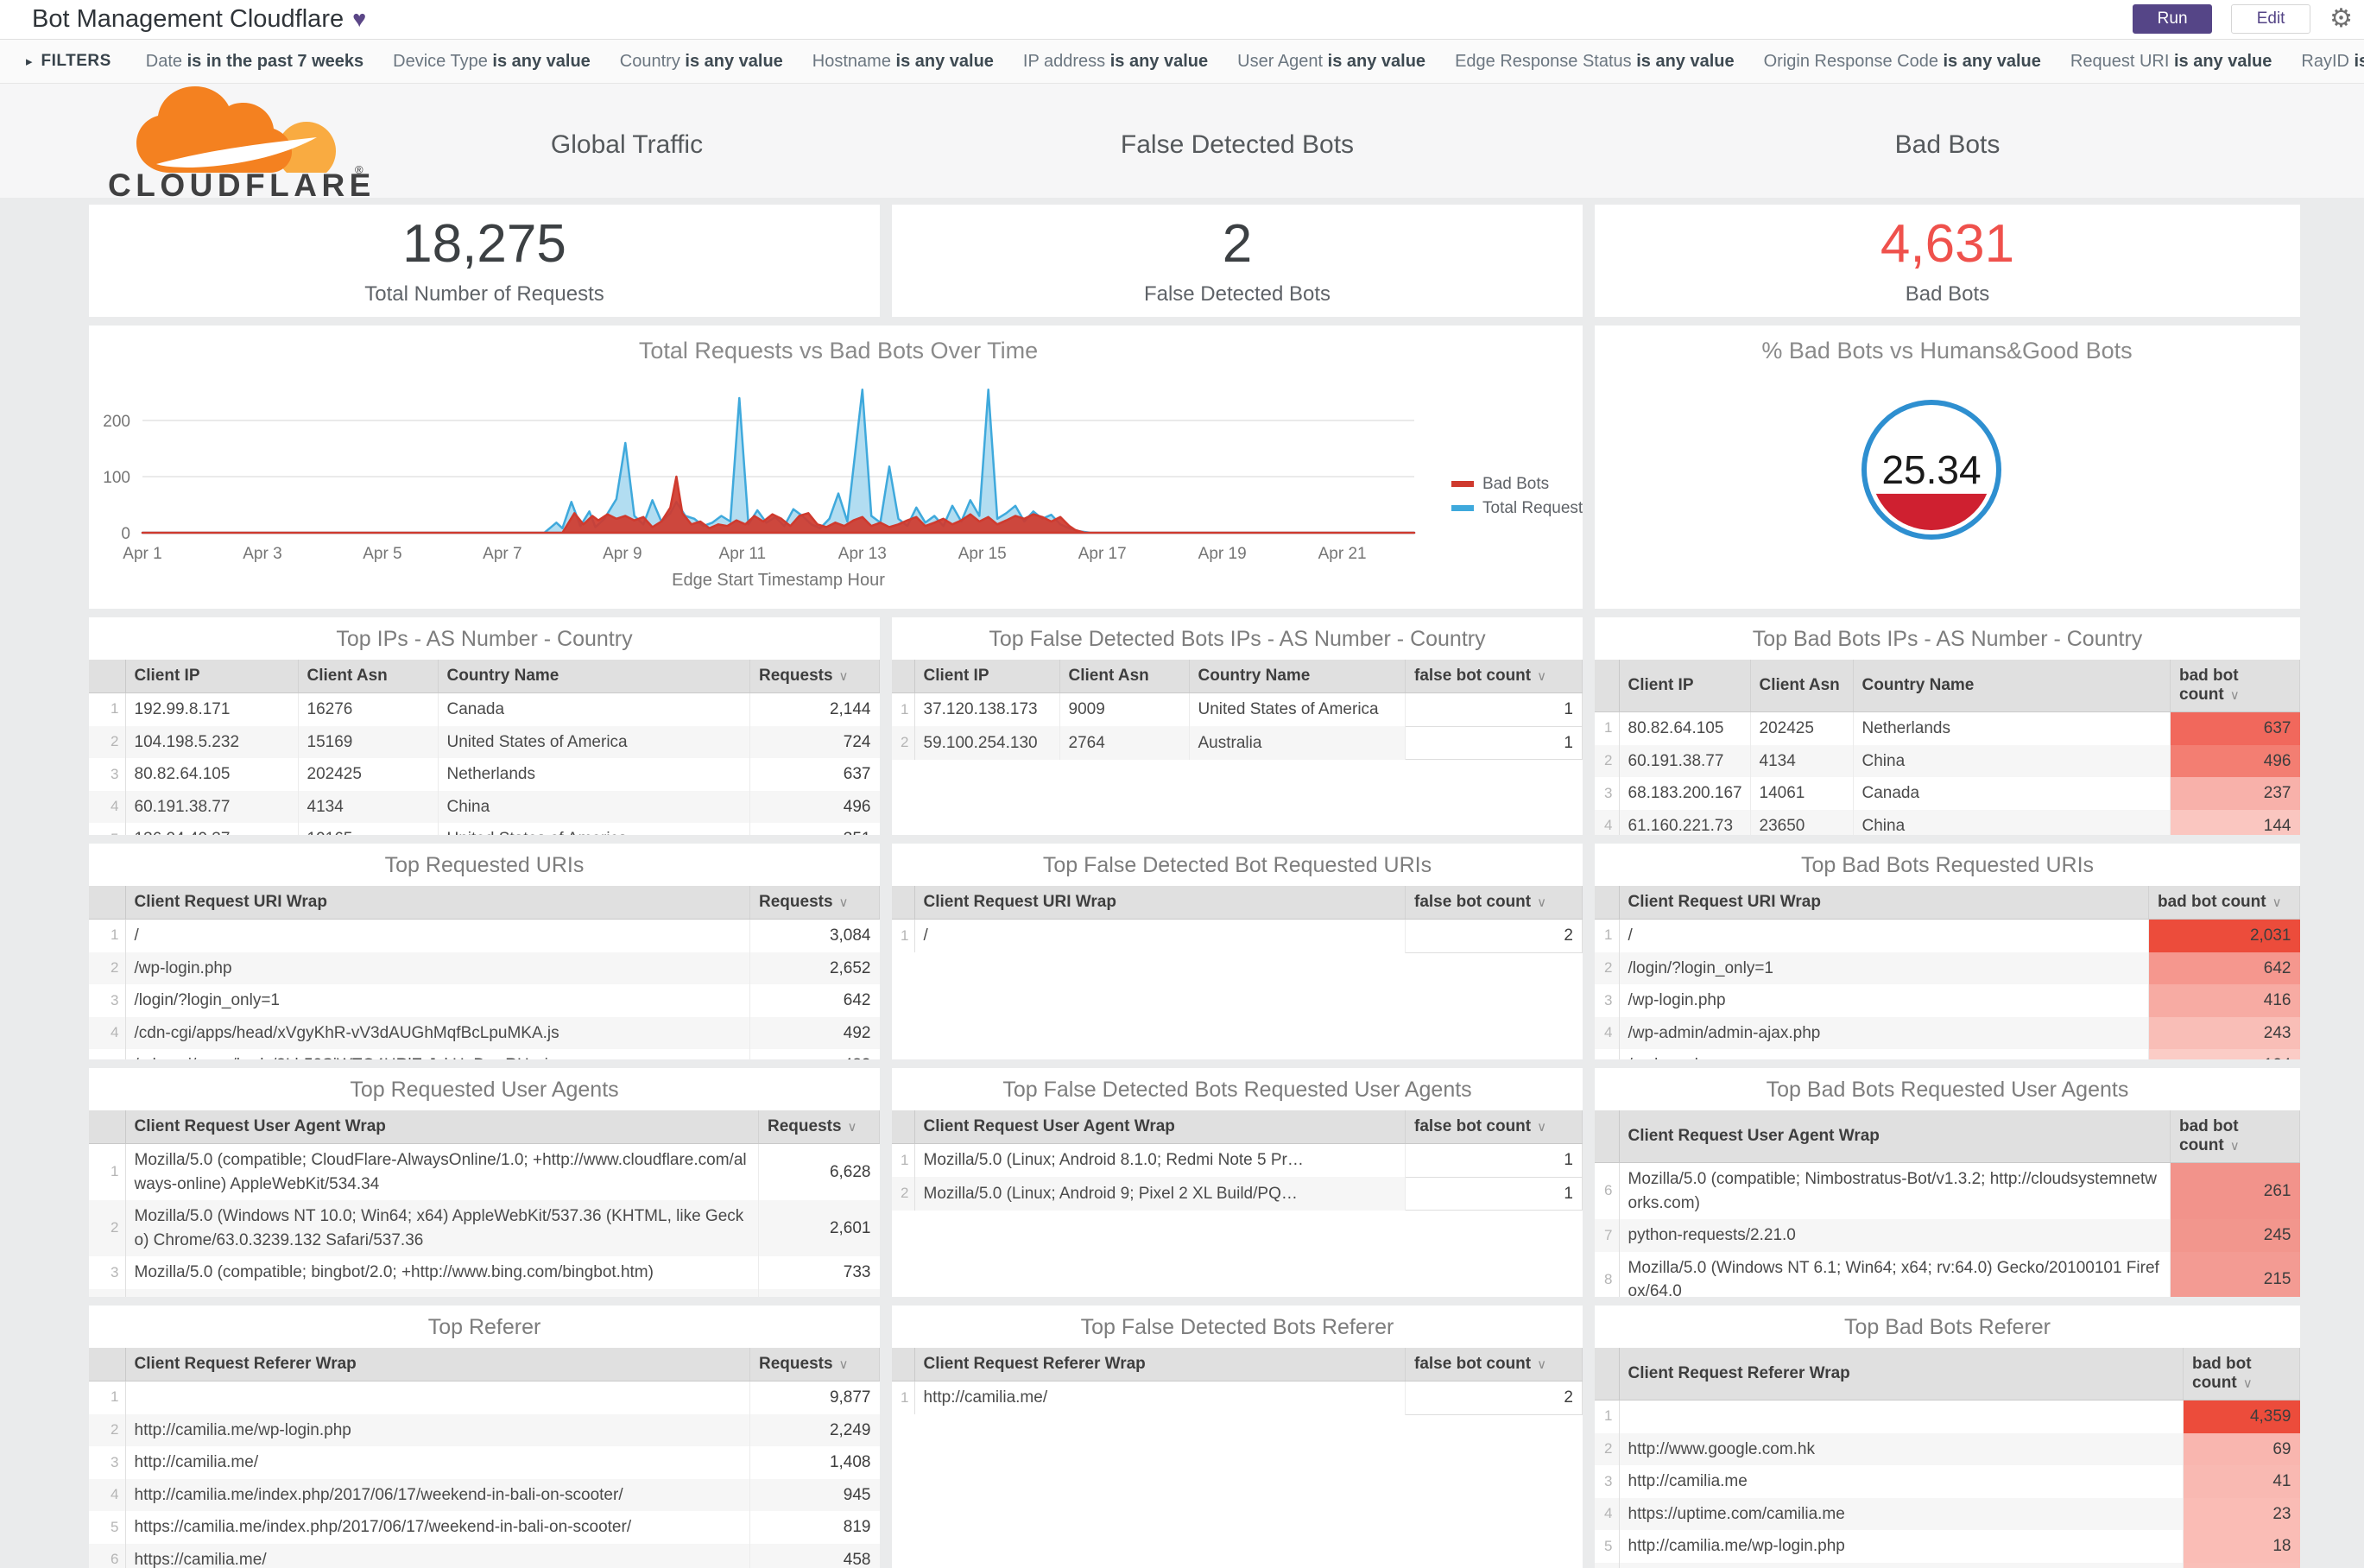 This screenshot has height=1568, width=2364. What do you see at coordinates (819, 1228) in the screenshot?
I see `table-cell: 2,601` at bounding box center [819, 1228].